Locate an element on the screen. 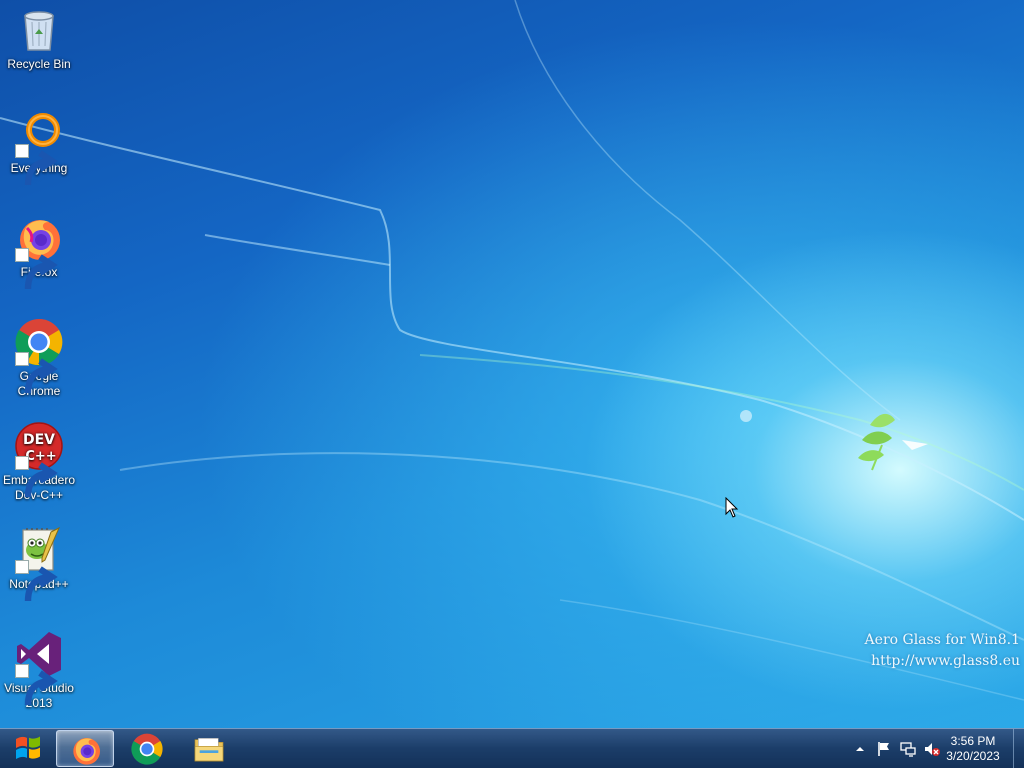 This screenshot has width=1024, height=769. watermark-line1: Aero Glass for Win8.1 is located at coordinates (942, 640).